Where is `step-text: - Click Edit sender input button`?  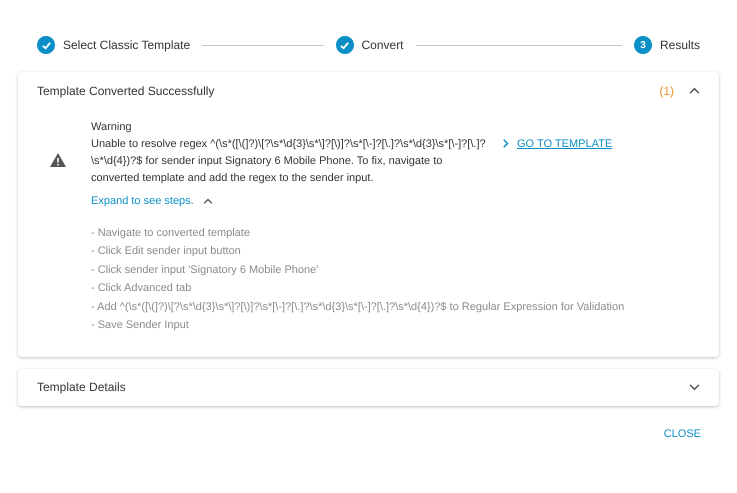 step-text: - Click Edit sender input button is located at coordinates (166, 251).